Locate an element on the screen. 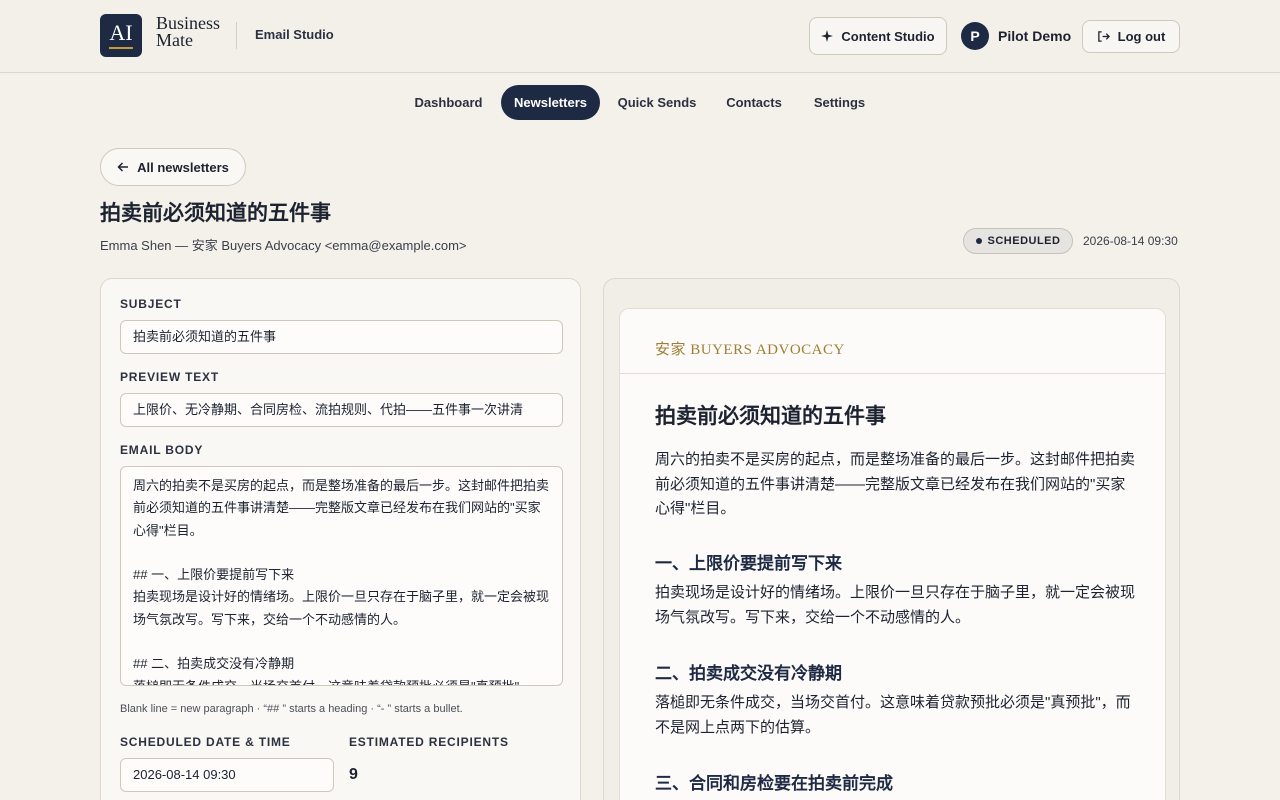  email-header-divider is located at coordinates (892, 373).